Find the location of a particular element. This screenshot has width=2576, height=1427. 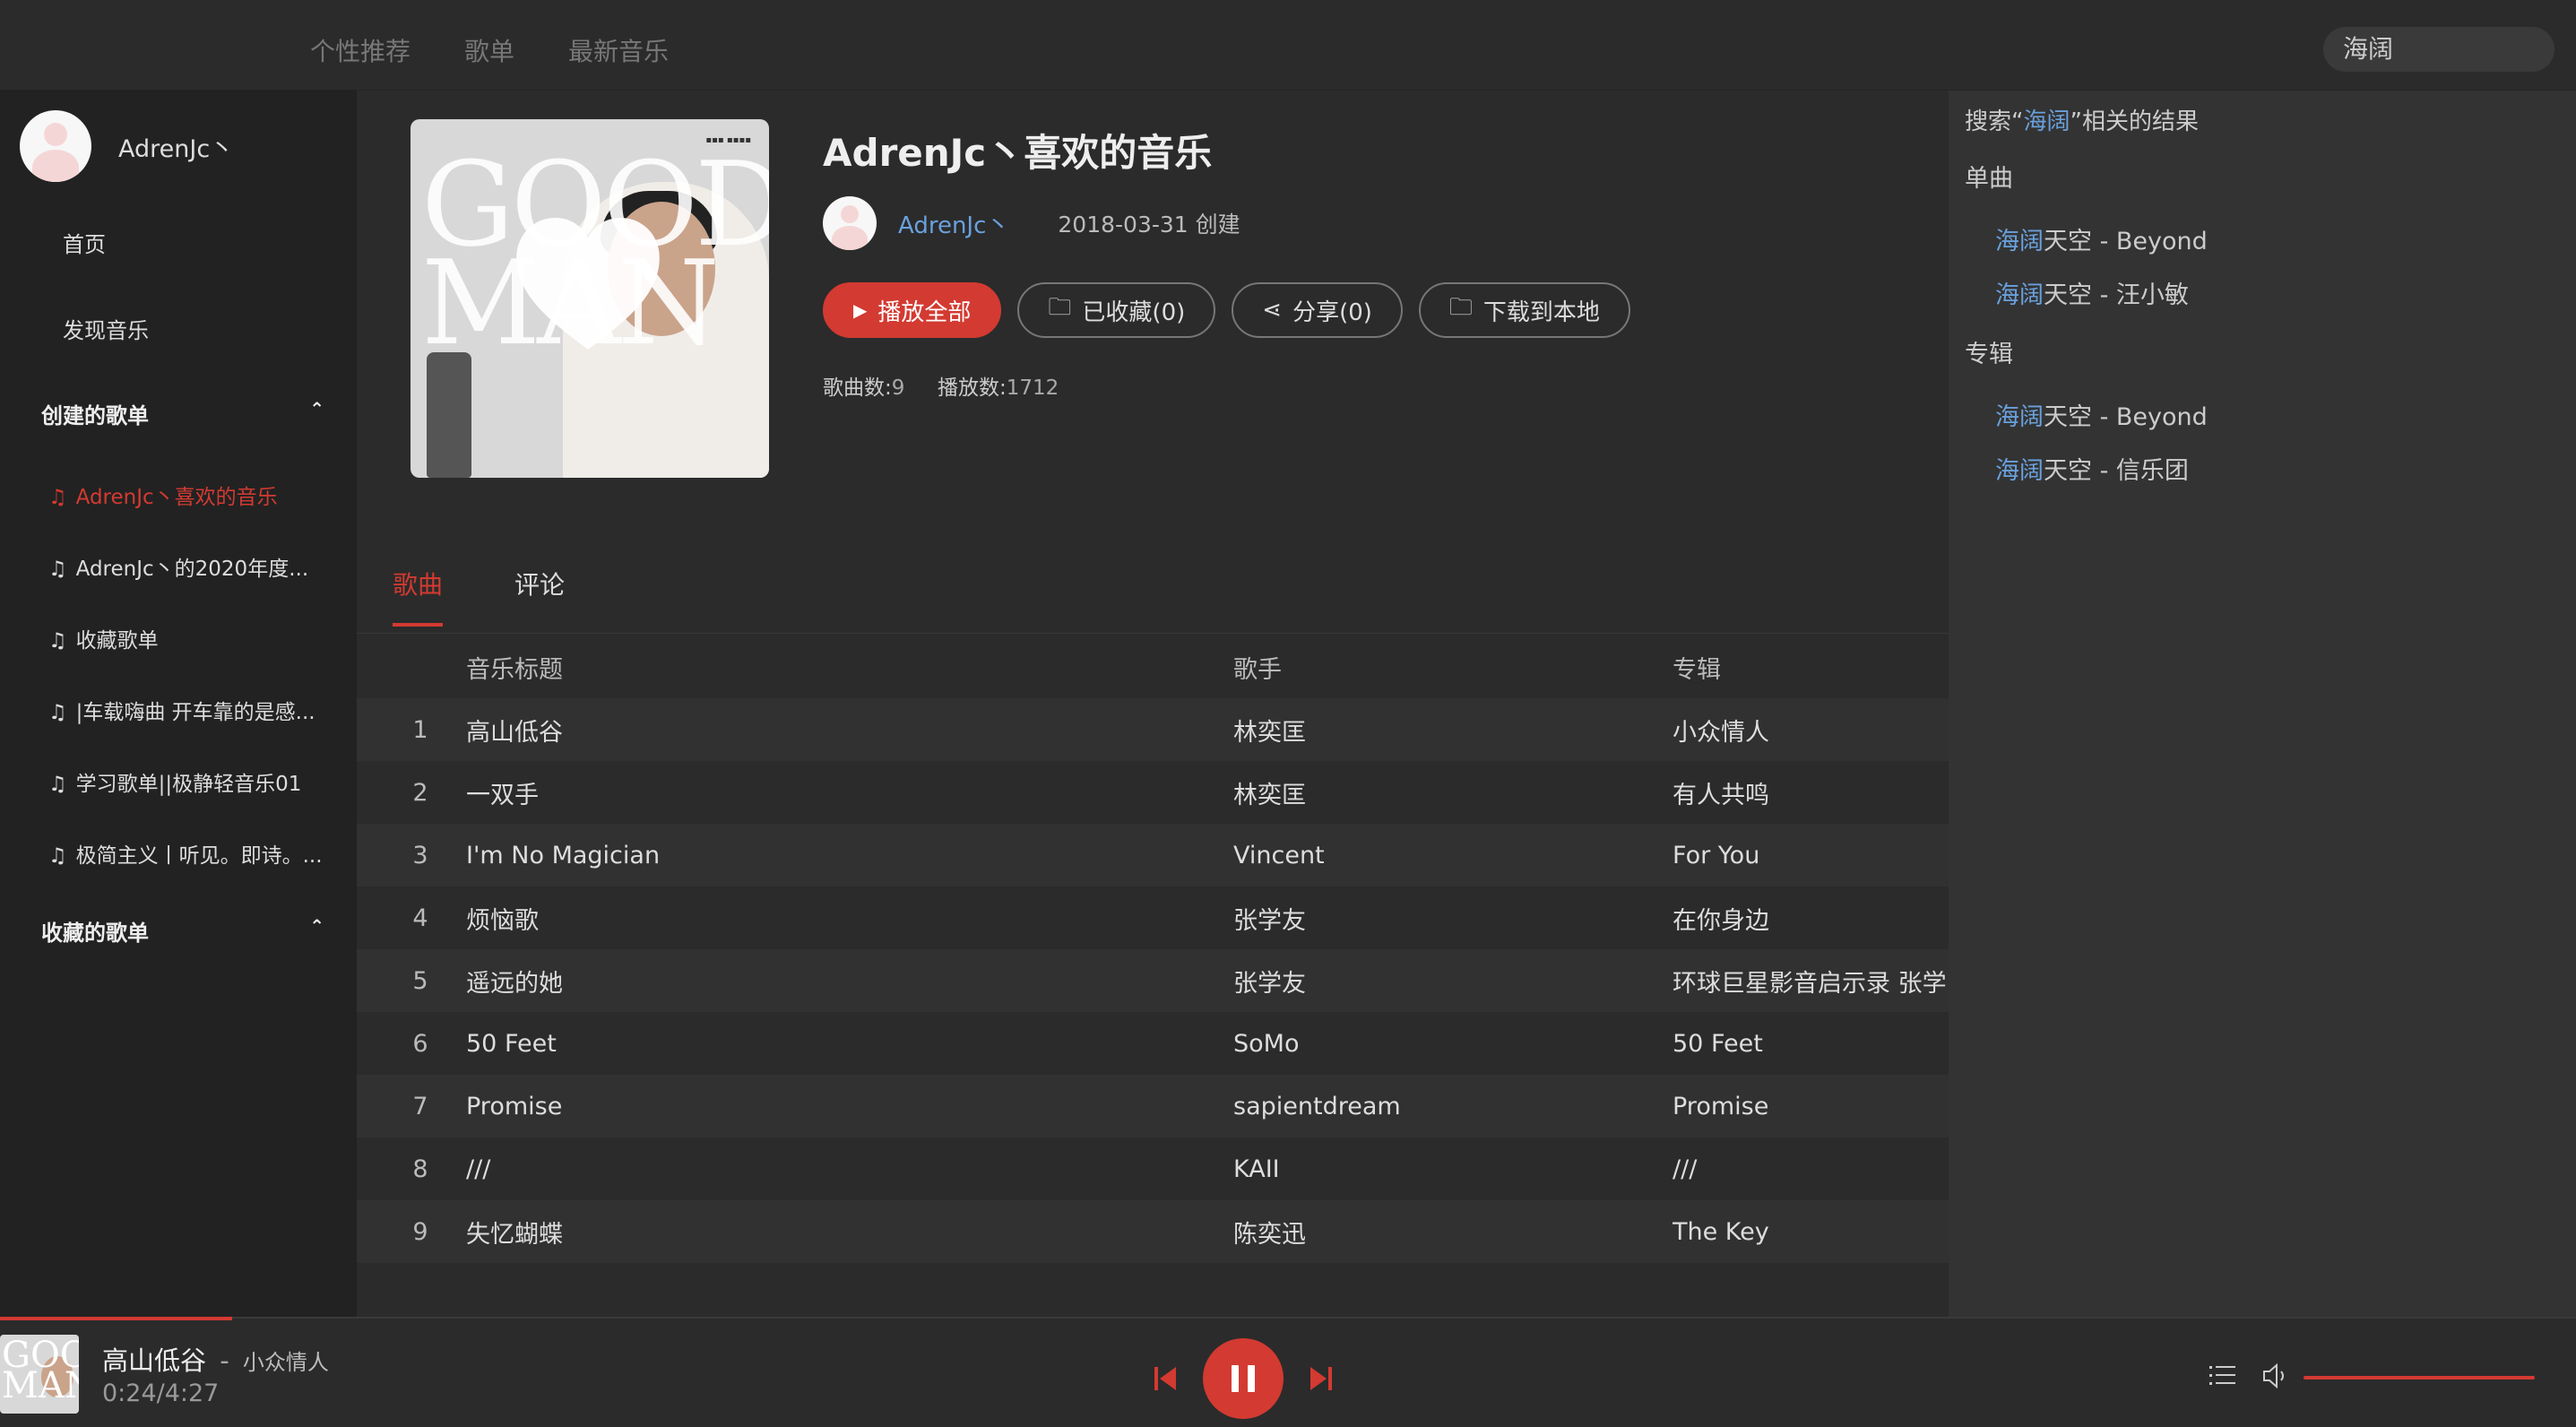

playlist-cover: ▪▪▪ ▪▪▪▪ GOOD MAN is located at coordinates (590, 298).